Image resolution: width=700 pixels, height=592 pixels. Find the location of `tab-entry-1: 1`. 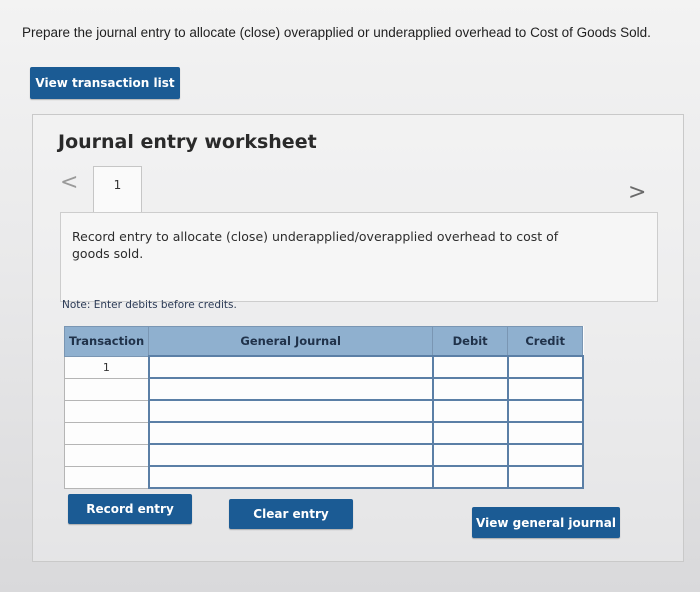

tab-entry-1: 1 is located at coordinates (117, 189).